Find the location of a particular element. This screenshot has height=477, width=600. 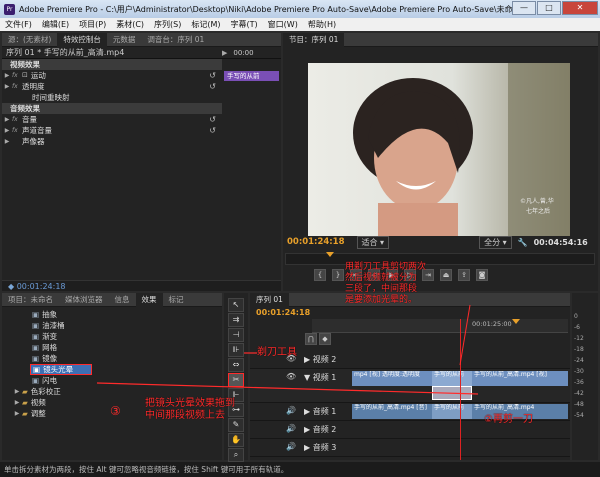

cut-pointer is located at coordinates (465, 335).